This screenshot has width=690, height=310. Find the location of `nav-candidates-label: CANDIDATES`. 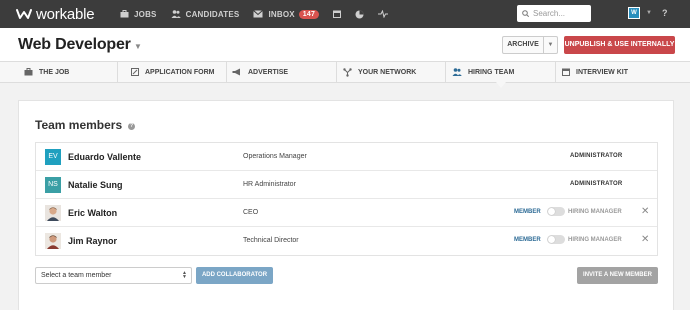

nav-candidates-label: CANDIDATES is located at coordinates (212, 14).